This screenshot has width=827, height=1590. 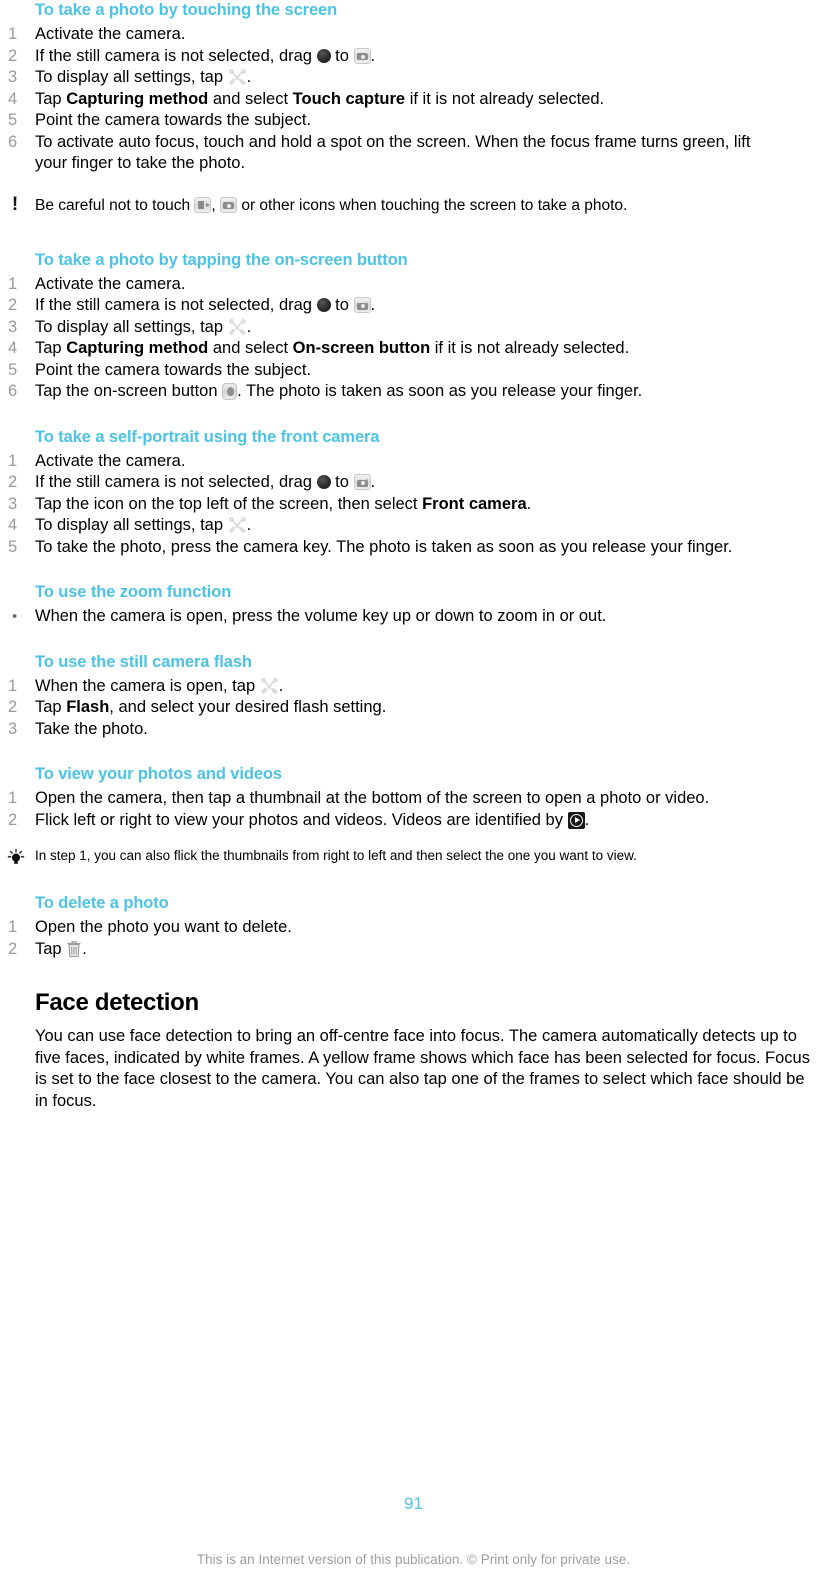 What do you see at coordinates (413, 526) in the screenshot?
I see `list-item: 4 To display all settings, tap .` at bounding box center [413, 526].